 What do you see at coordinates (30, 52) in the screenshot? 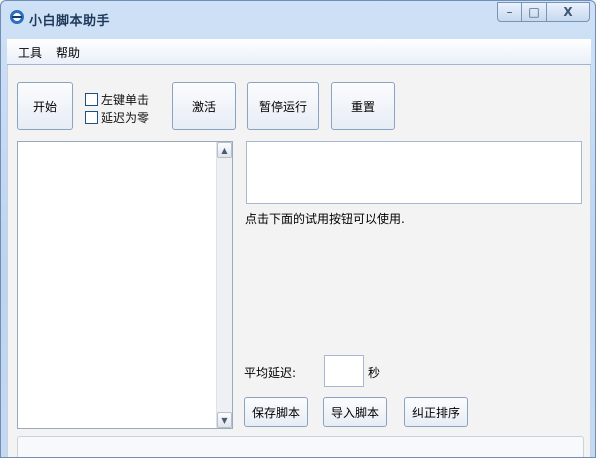
I see `menu-tools: 工具` at bounding box center [30, 52].